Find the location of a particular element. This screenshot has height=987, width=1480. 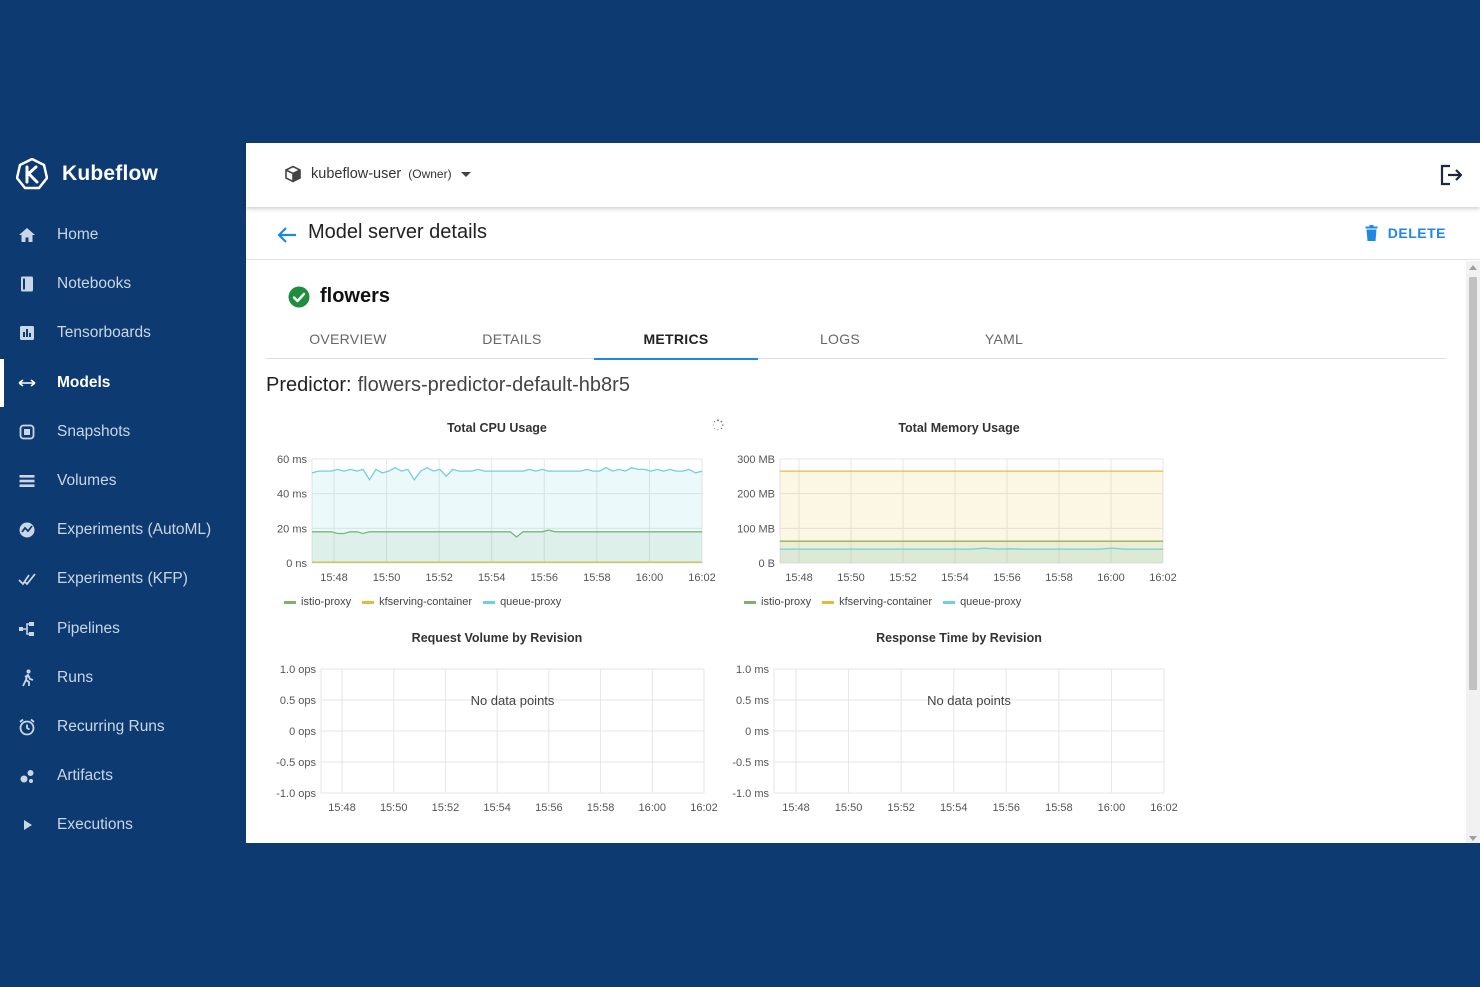

sidebar-item-label: Volumes is located at coordinates (87, 480).